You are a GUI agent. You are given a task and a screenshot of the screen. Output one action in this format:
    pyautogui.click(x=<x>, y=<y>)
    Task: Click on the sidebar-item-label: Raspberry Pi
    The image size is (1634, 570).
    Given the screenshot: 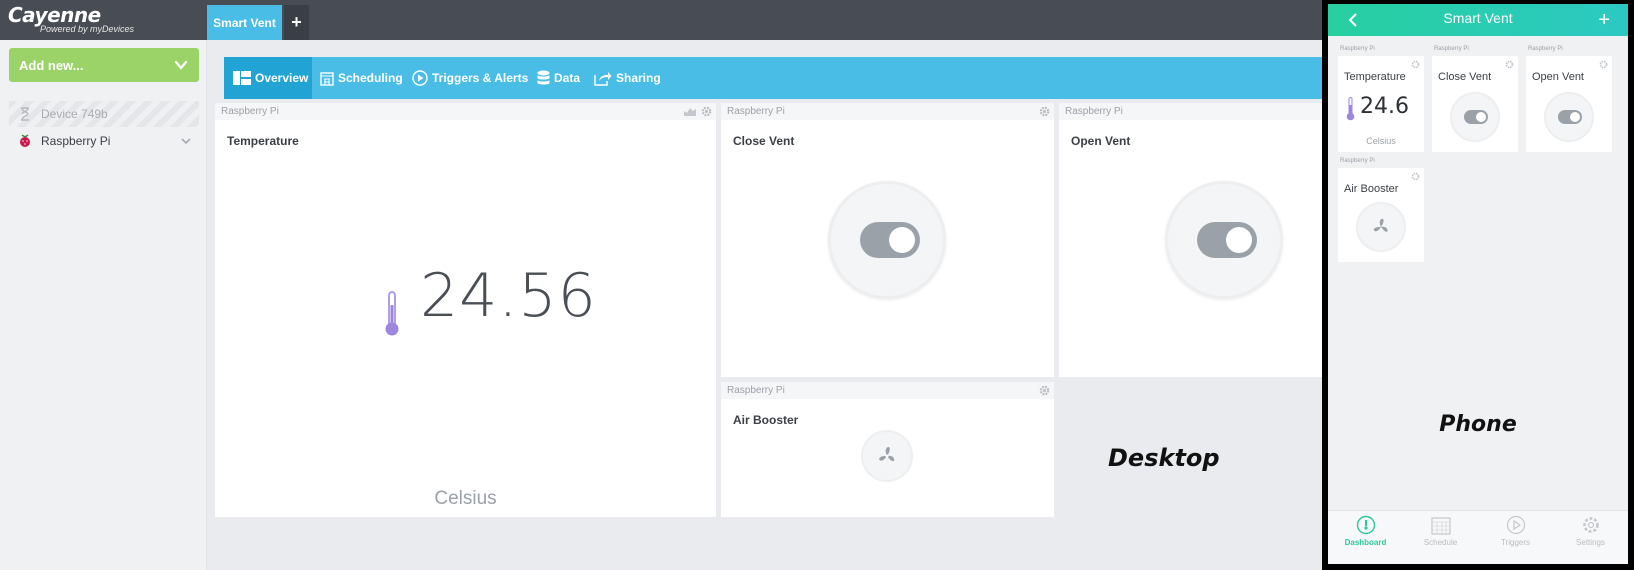 What is the action you would take?
    pyautogui.click(x=76, y=141)
    